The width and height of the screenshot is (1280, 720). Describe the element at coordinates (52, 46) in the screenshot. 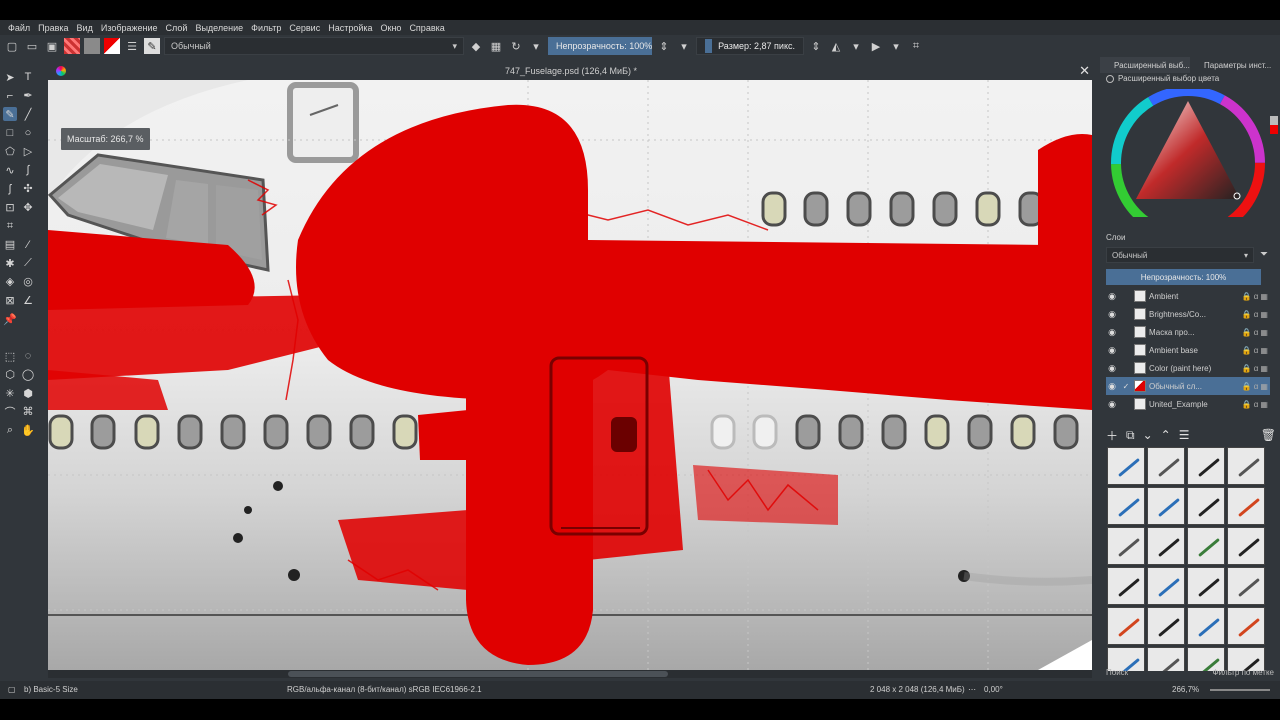

I see `save-icon: ▣` at that location.